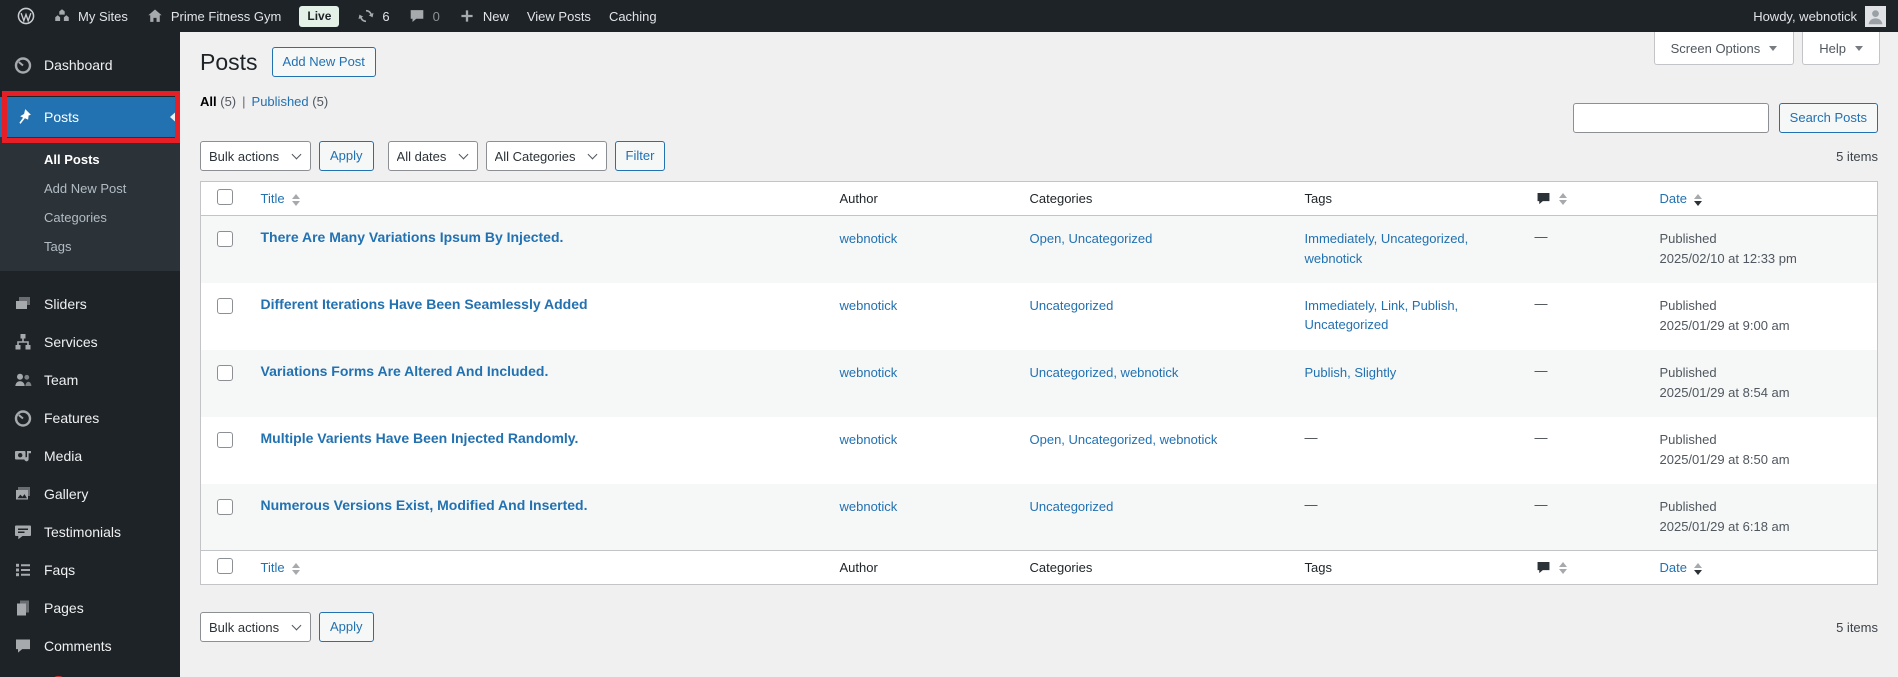  I want to click on sidebar-item-features: Features, so click(90, 418).